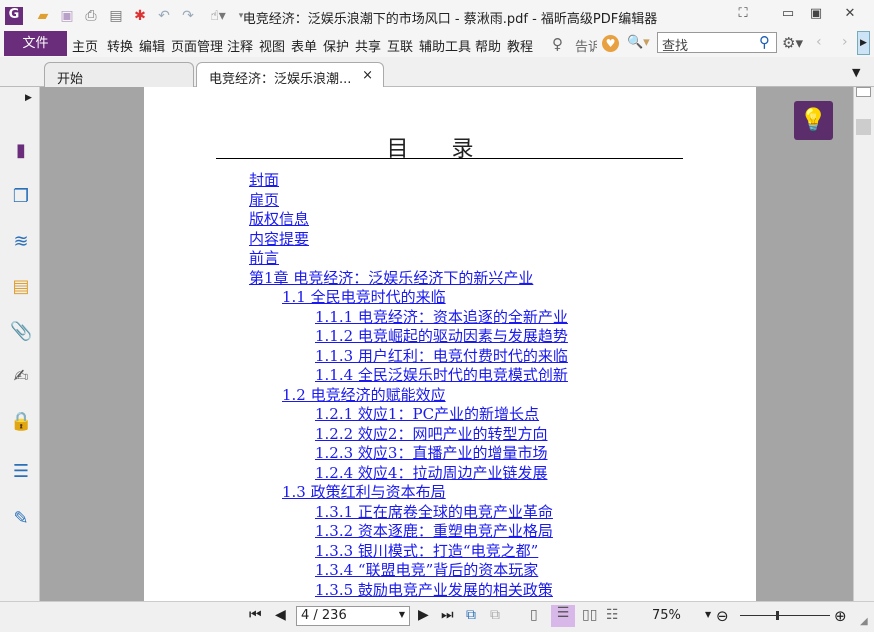 This screenshot has width=874, height=632. Describe the element at coordinates (91, 16) in the screenshot. I see `print-icon: ⎙` at that location.